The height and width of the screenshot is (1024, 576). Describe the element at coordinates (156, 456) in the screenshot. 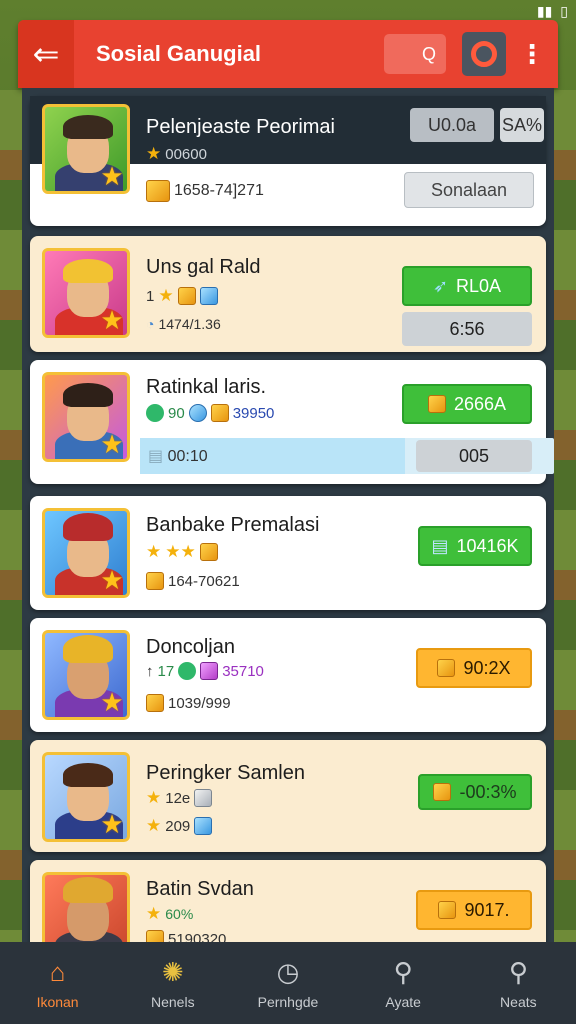

I see `list-icon: ▤` at that location.